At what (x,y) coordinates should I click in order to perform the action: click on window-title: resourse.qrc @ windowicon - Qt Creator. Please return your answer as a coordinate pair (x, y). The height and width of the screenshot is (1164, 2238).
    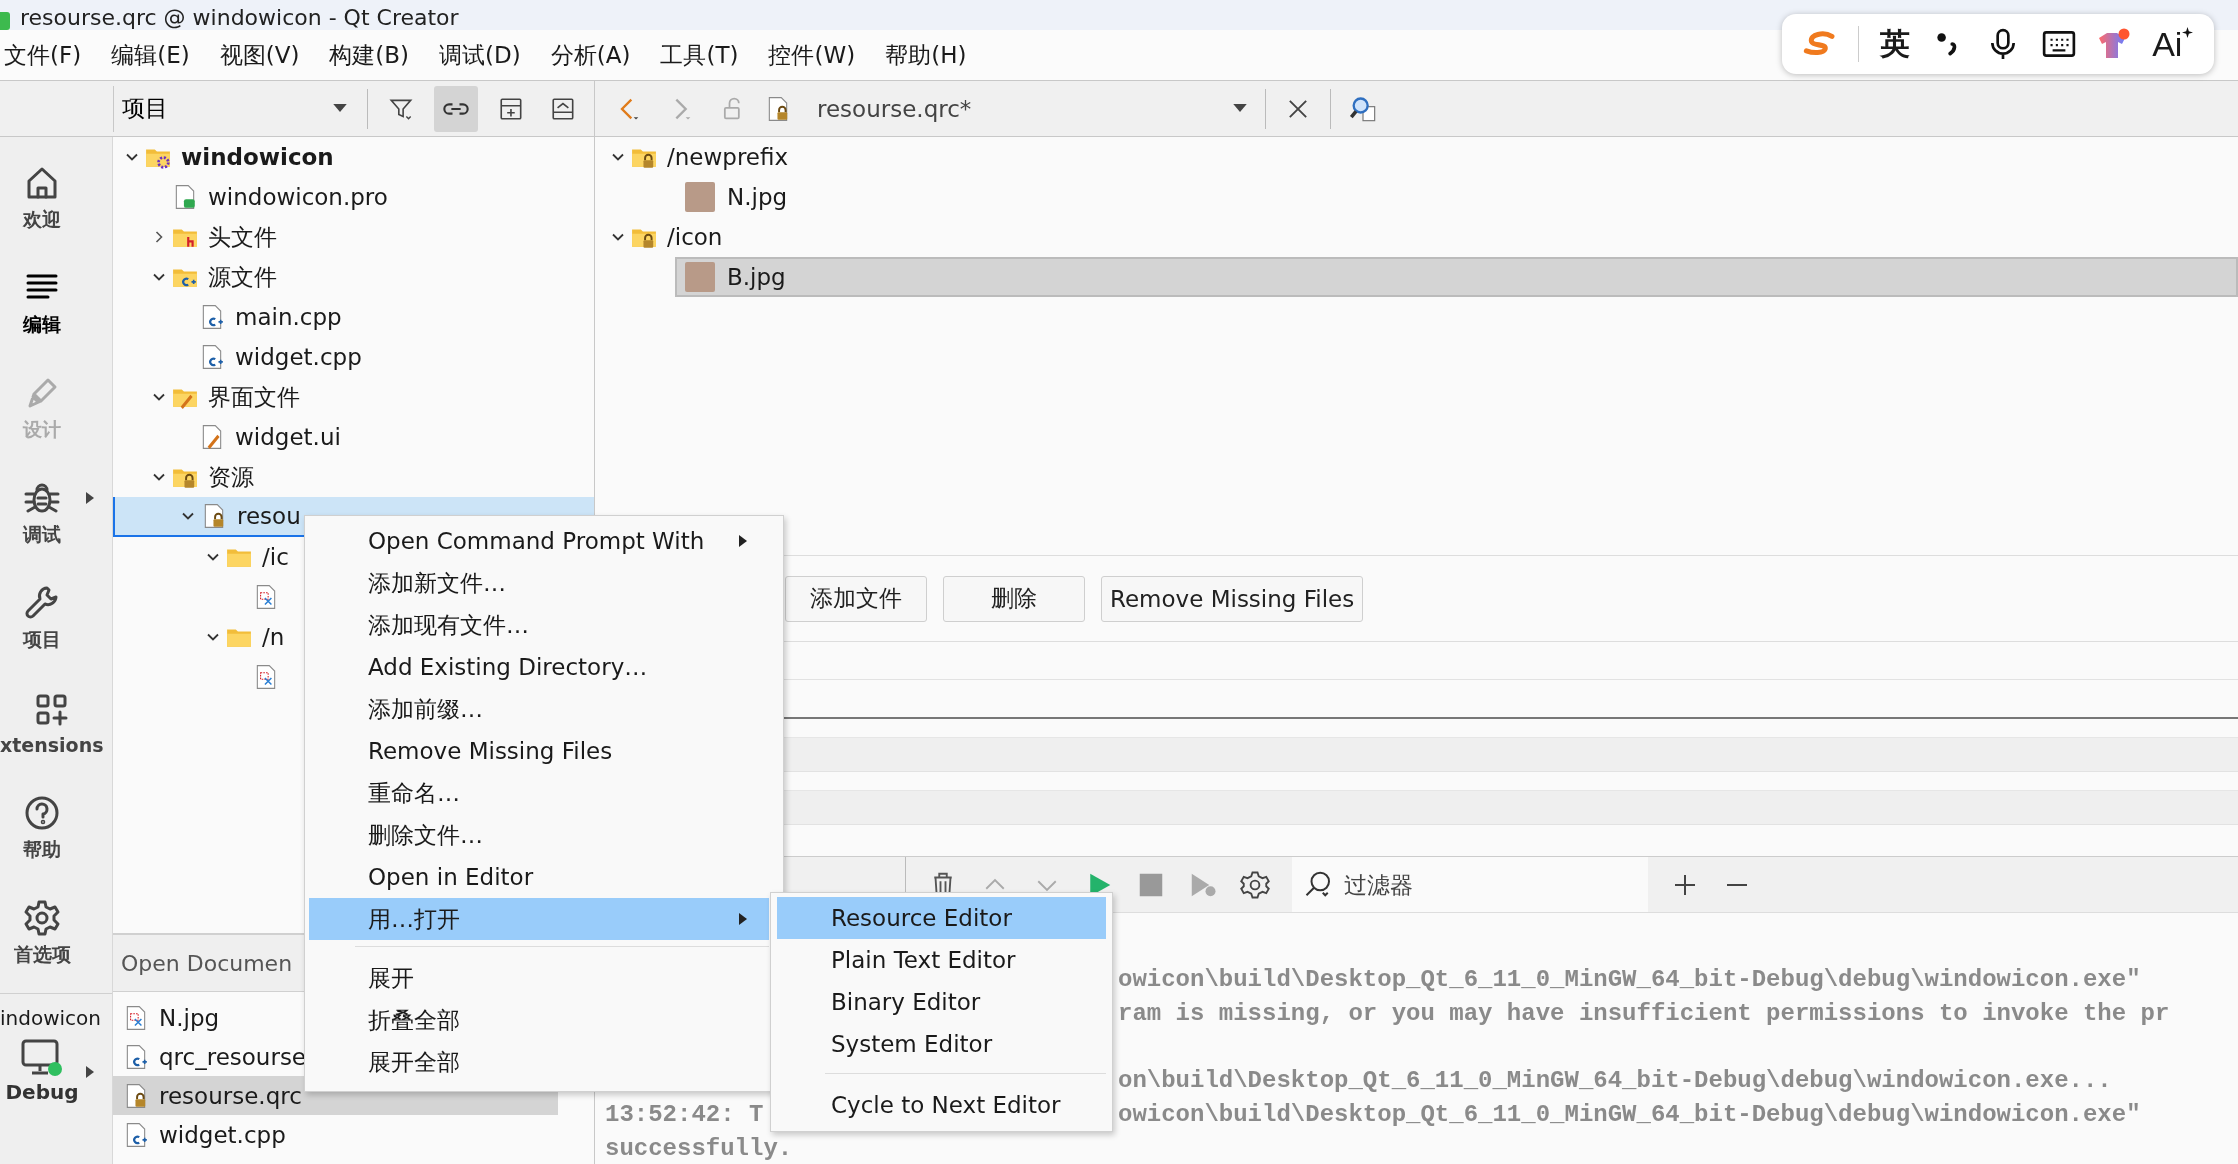
    Looking at the image, I should click on (239, 18).